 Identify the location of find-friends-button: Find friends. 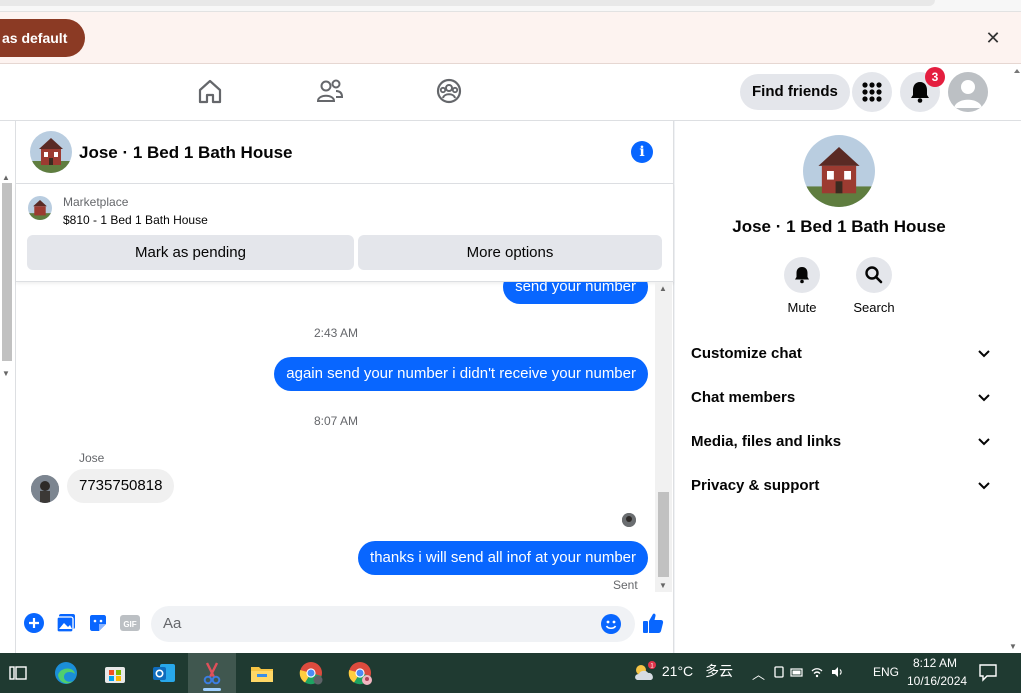
(795, 92).